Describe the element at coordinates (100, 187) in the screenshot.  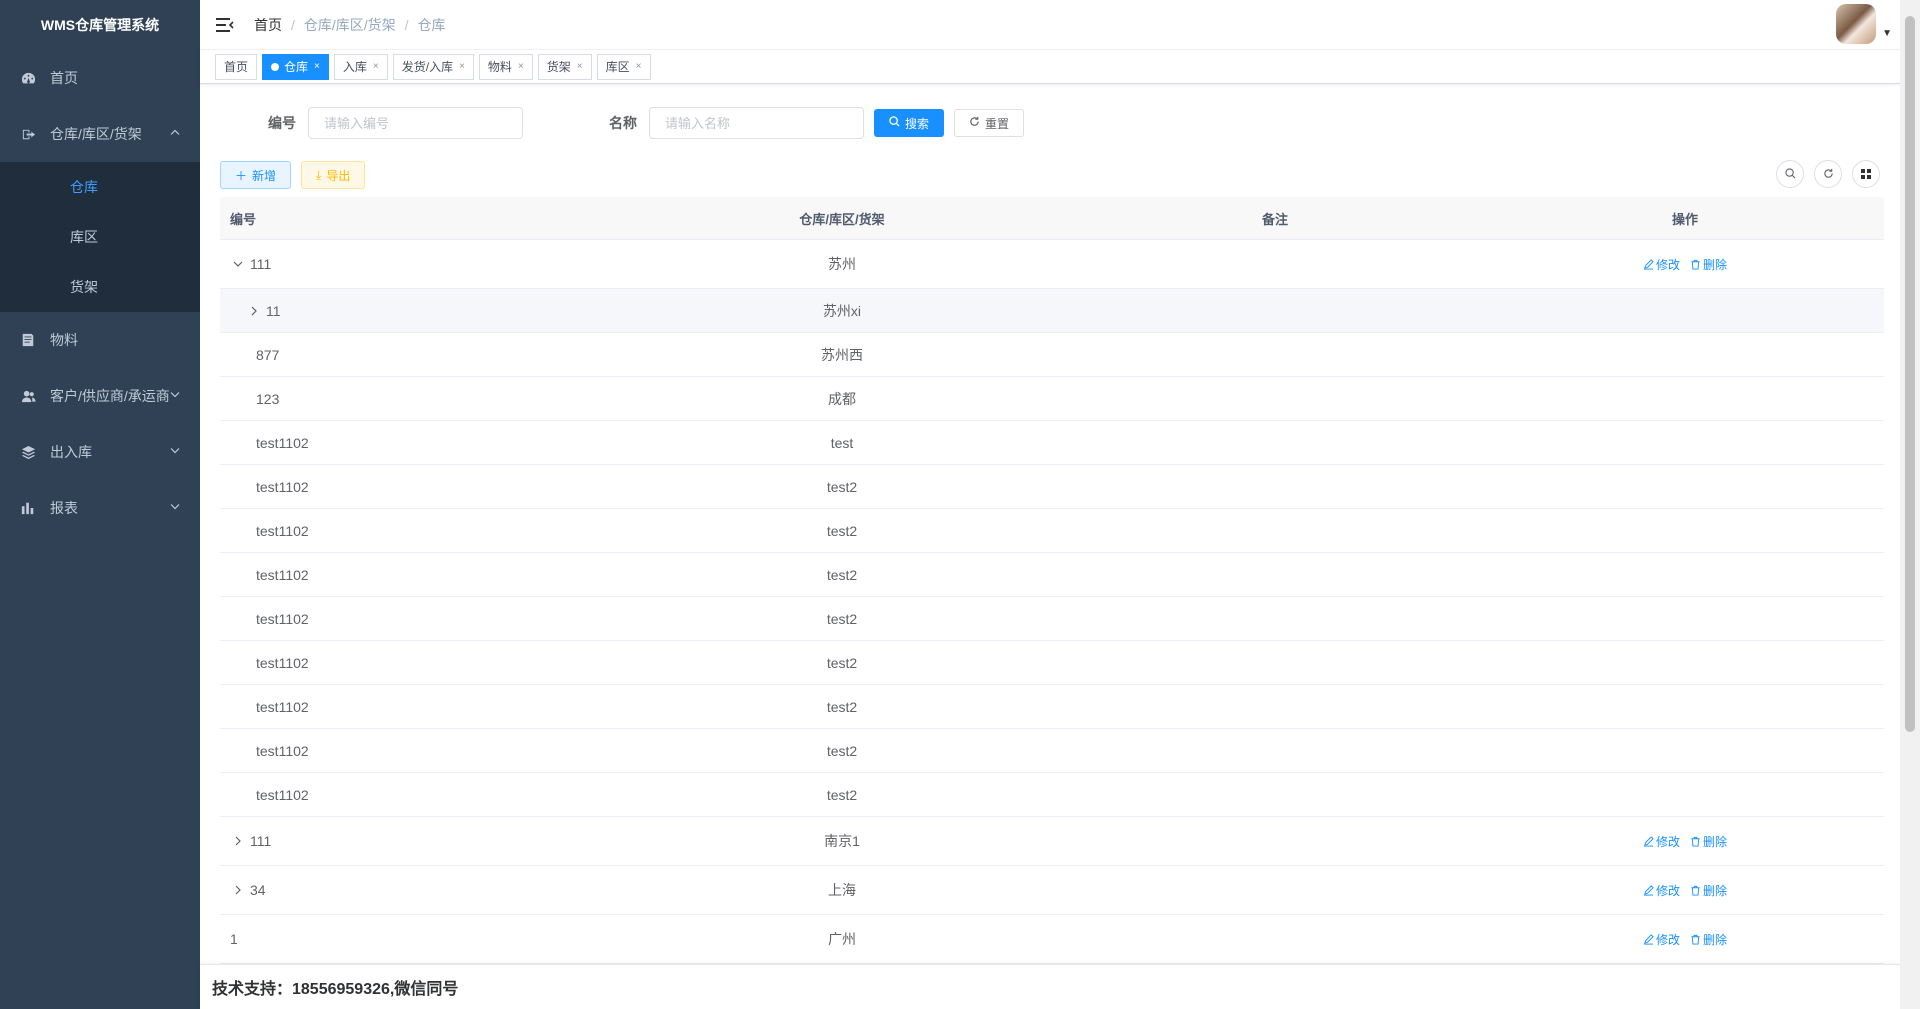
I see `sidebar-item-warehouse: 仓库` at that location.